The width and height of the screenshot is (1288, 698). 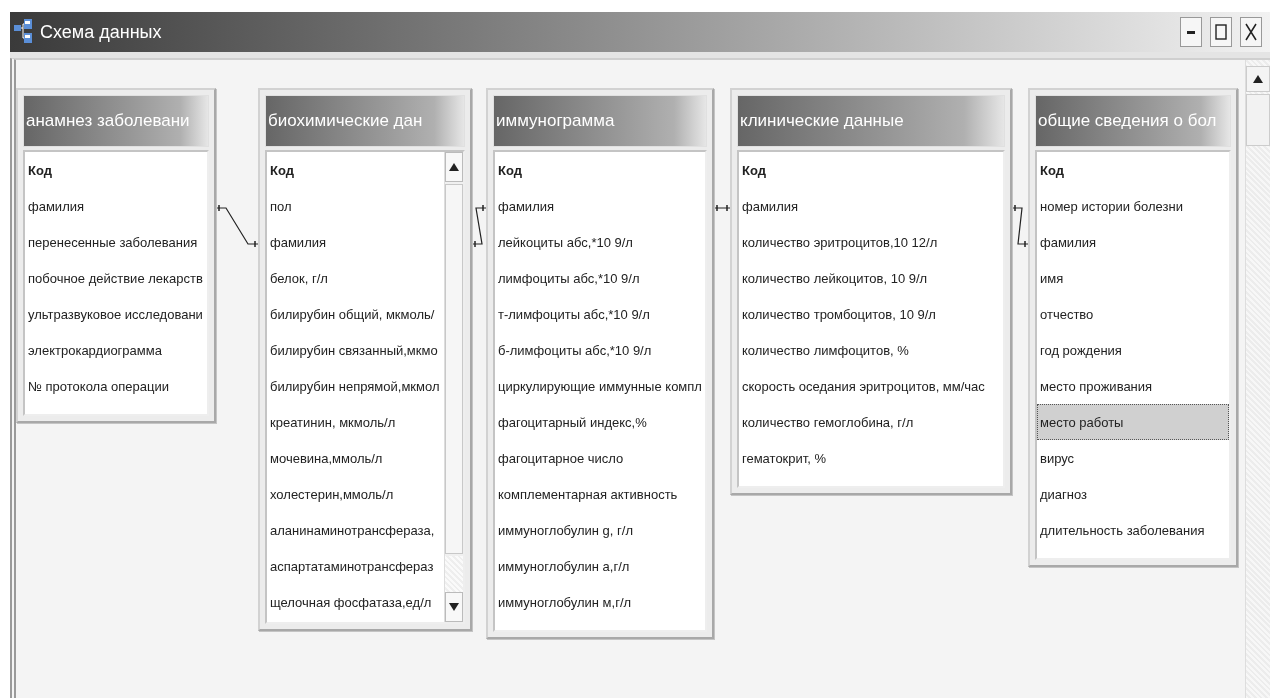 I want to click on field-row: билирубин непрямой,мкмол, so click(x=355, y=386).